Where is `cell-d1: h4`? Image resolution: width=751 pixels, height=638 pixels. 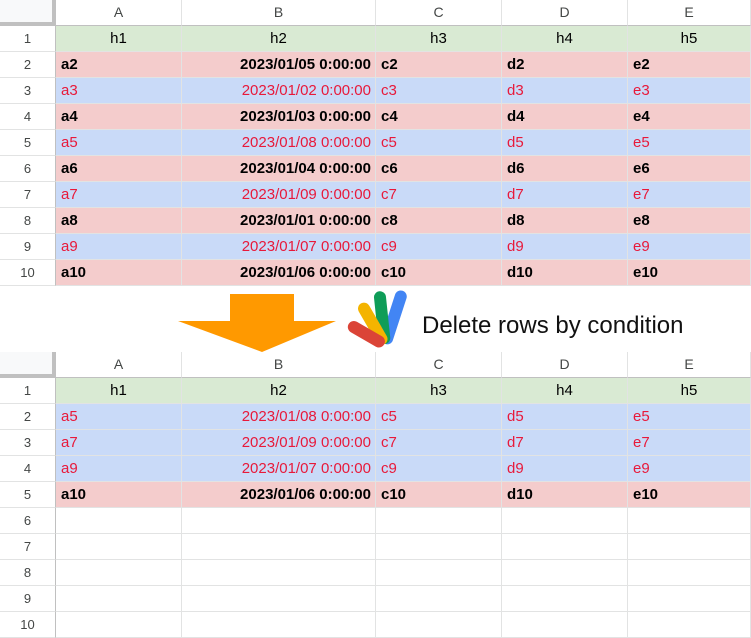 cell-d1: h4 is located at coordinates (565, 391).